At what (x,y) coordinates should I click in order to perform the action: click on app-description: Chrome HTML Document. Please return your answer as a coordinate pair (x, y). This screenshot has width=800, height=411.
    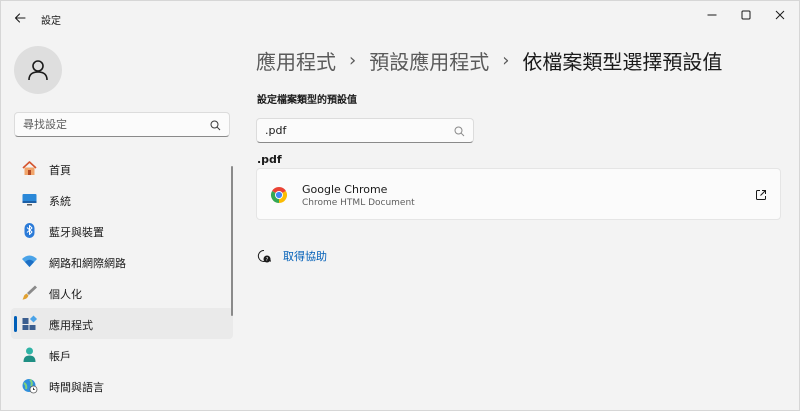
    Looking at the image, I should click on (358, 203).